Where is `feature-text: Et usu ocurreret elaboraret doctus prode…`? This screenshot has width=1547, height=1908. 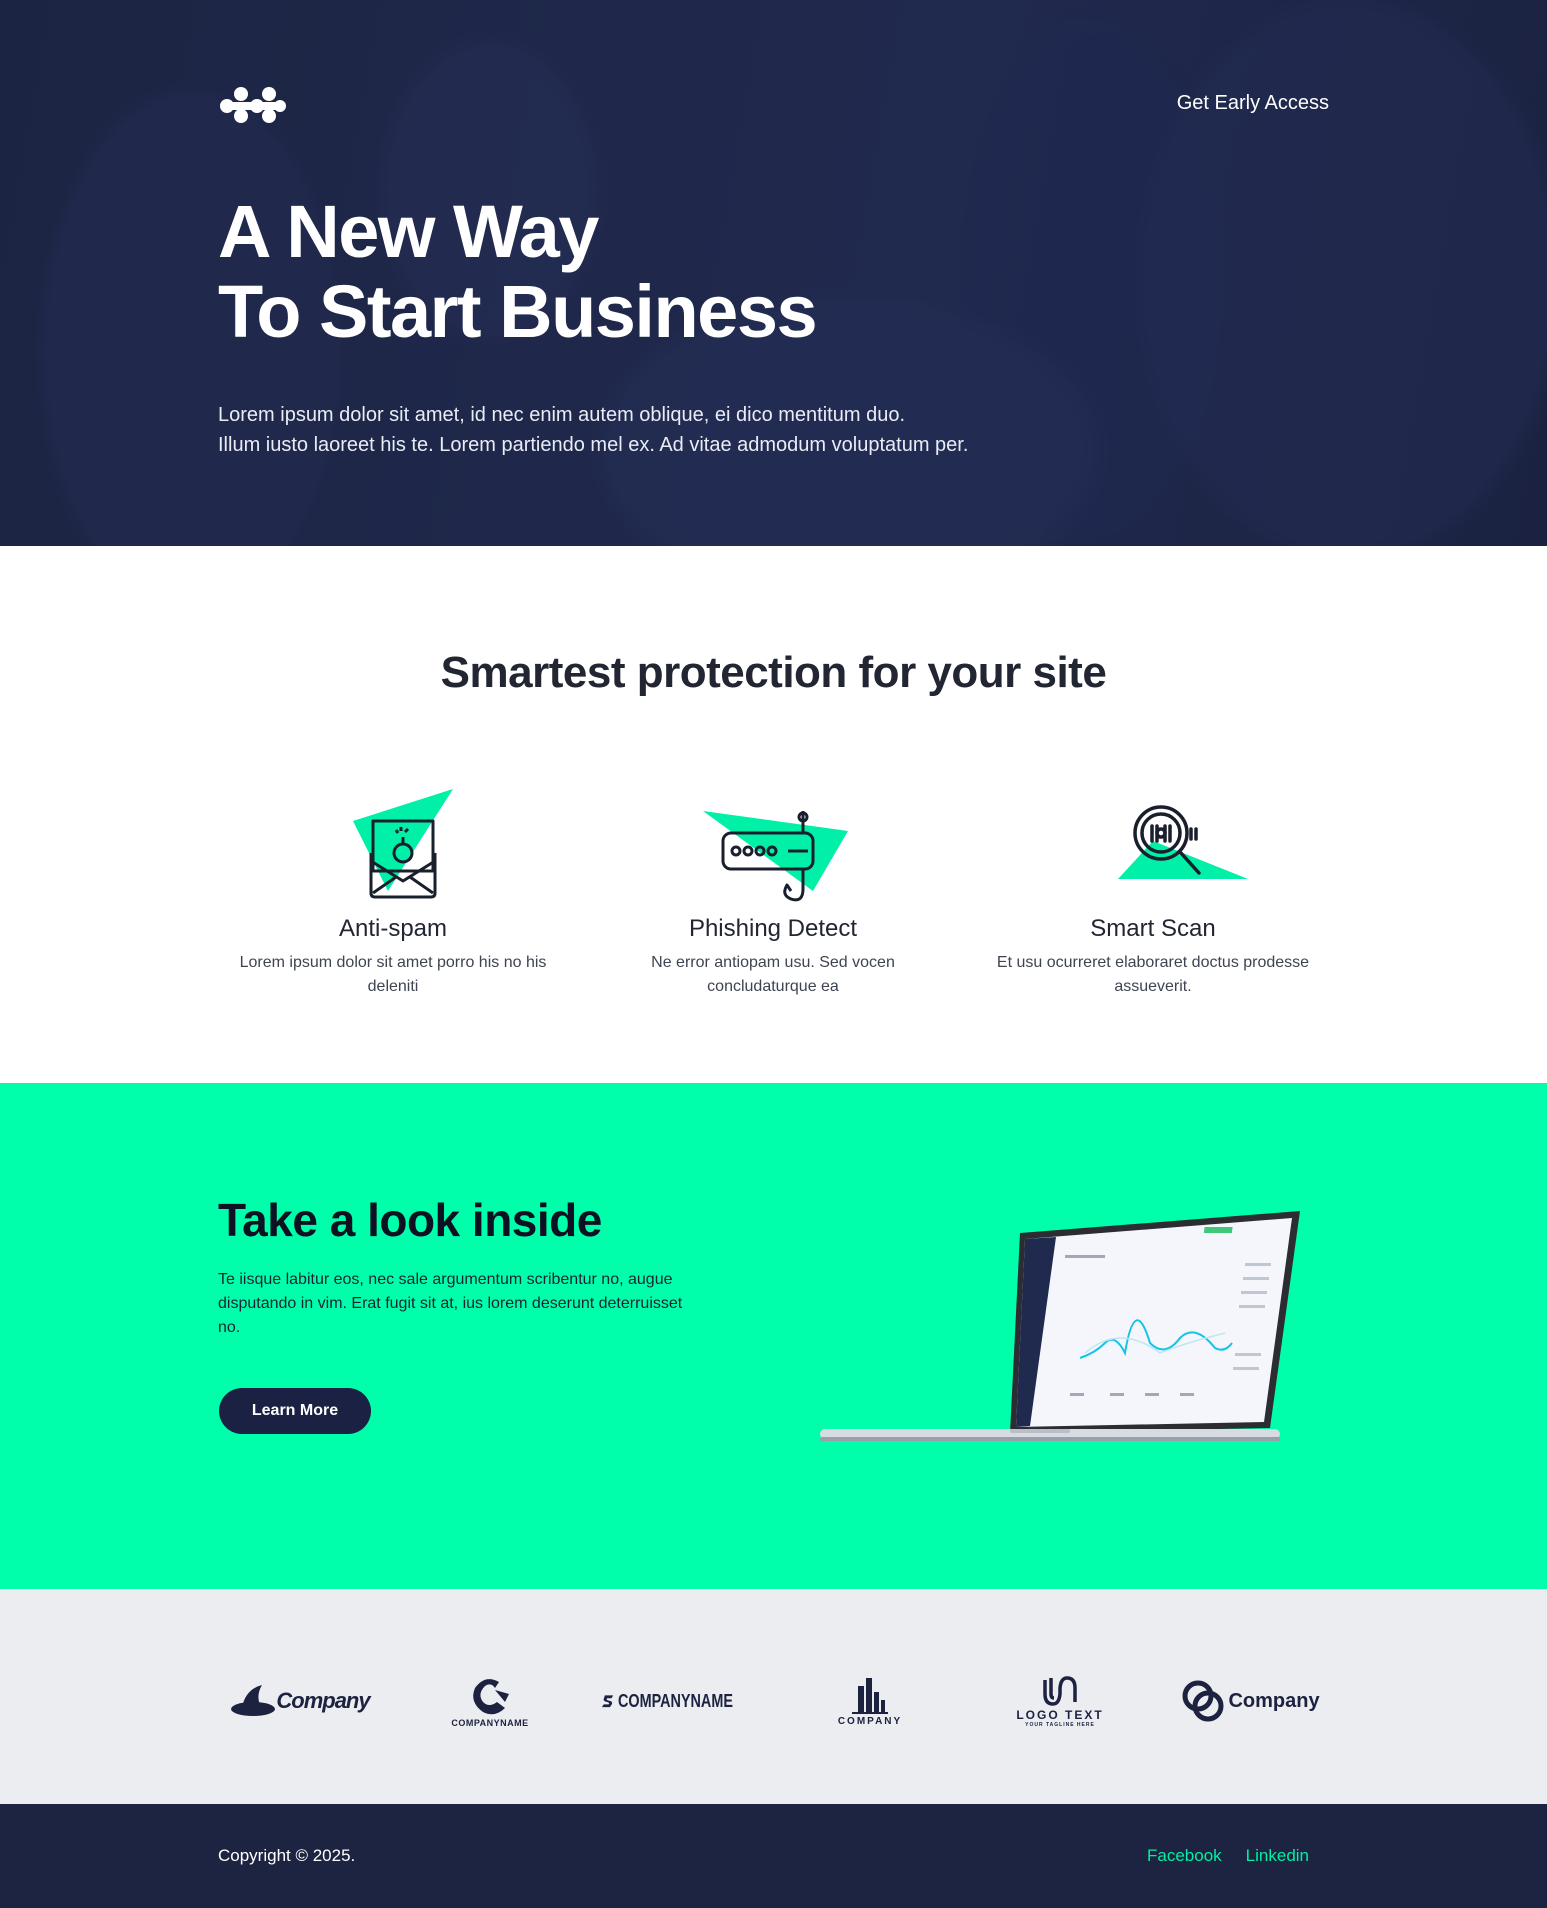
feature-text: Et usu ocurreret elaboraret doctus prode… is located at coordinates (1153, 974).